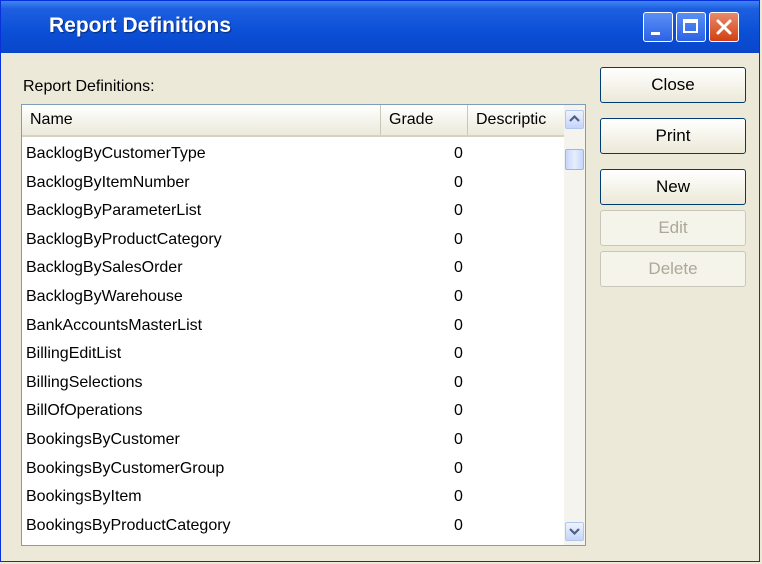  Describe the element at coordinates (574, 531) in the screenshot. I see `scroll-down-icon` at that location.